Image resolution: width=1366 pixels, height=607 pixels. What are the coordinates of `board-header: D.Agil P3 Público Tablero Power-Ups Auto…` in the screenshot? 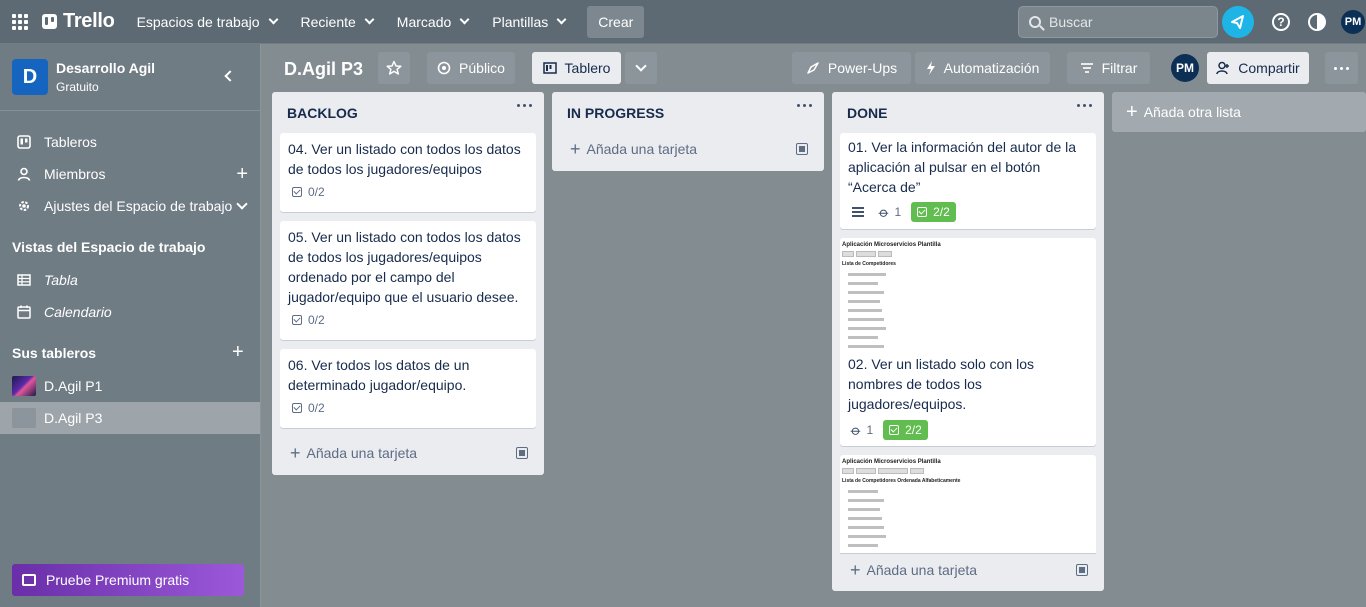 It's located at (813, 68).